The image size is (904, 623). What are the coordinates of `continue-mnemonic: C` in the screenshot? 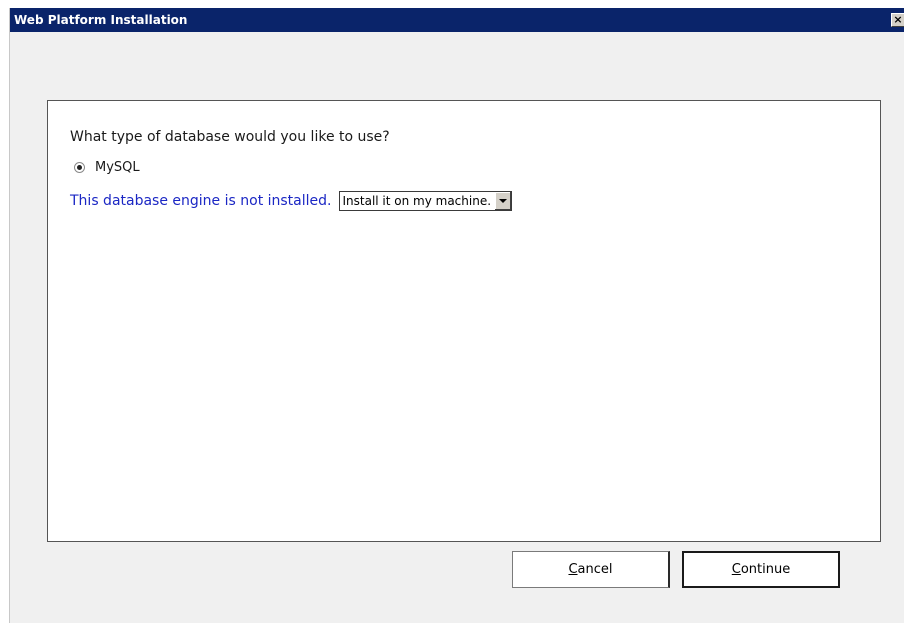 It's located at (736, 569).